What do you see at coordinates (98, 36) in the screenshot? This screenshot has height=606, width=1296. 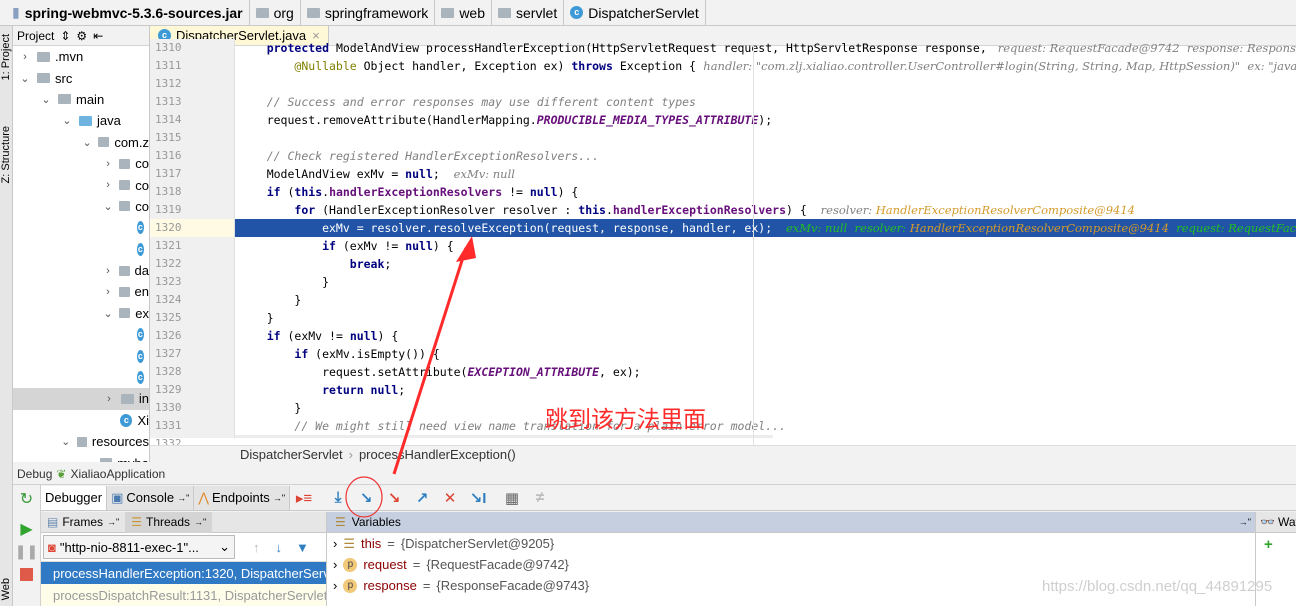 I see `hide-icon: ⇤` at bounding box center [98, 36].